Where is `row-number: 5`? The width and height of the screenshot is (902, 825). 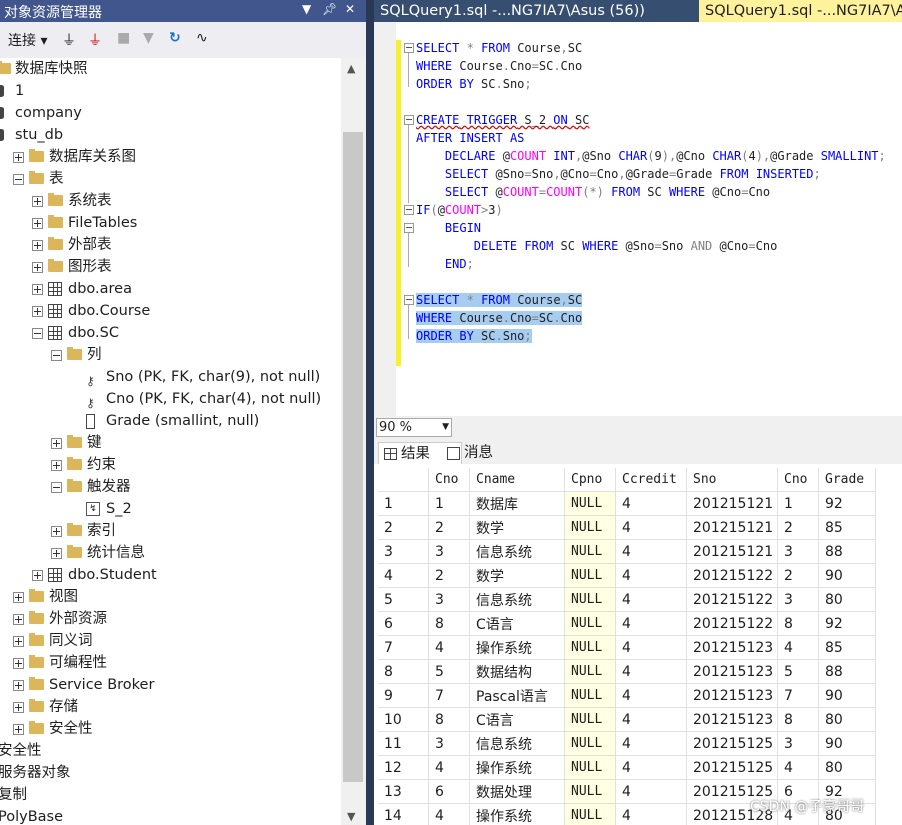 row-number: 5 is located at coordinates (403, 599).